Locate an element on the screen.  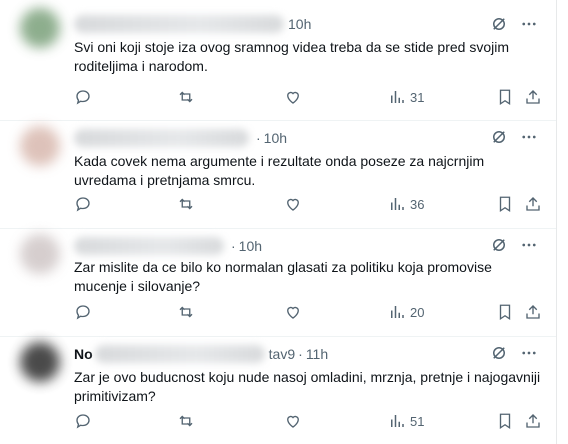
views-count: 51 is located at coordinates (417, 421).